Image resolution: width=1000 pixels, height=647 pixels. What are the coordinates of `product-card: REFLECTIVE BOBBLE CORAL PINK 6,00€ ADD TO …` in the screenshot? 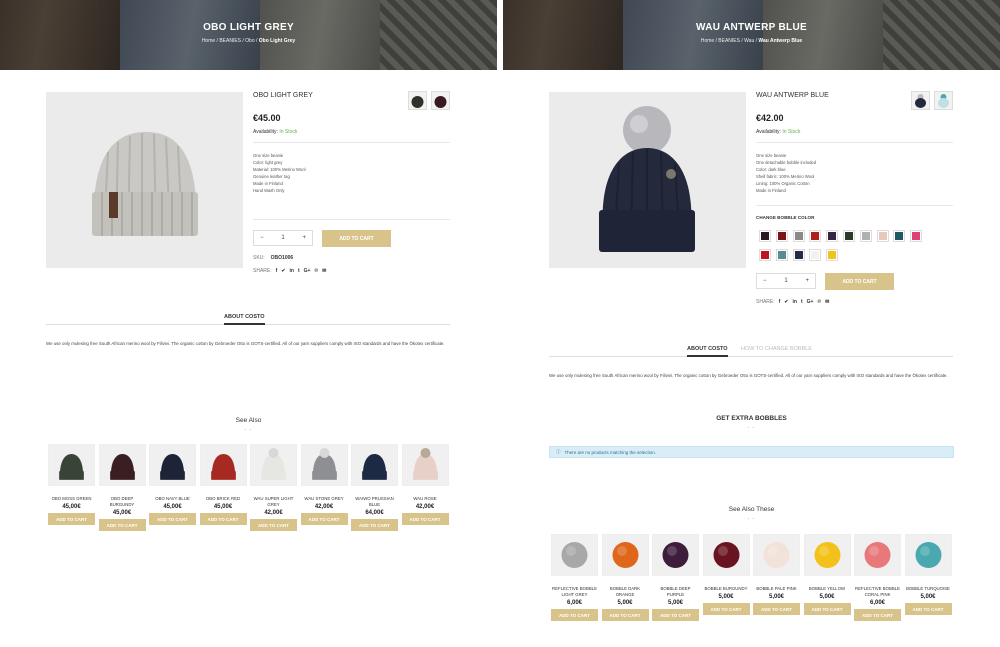 It's located at (877, 577).